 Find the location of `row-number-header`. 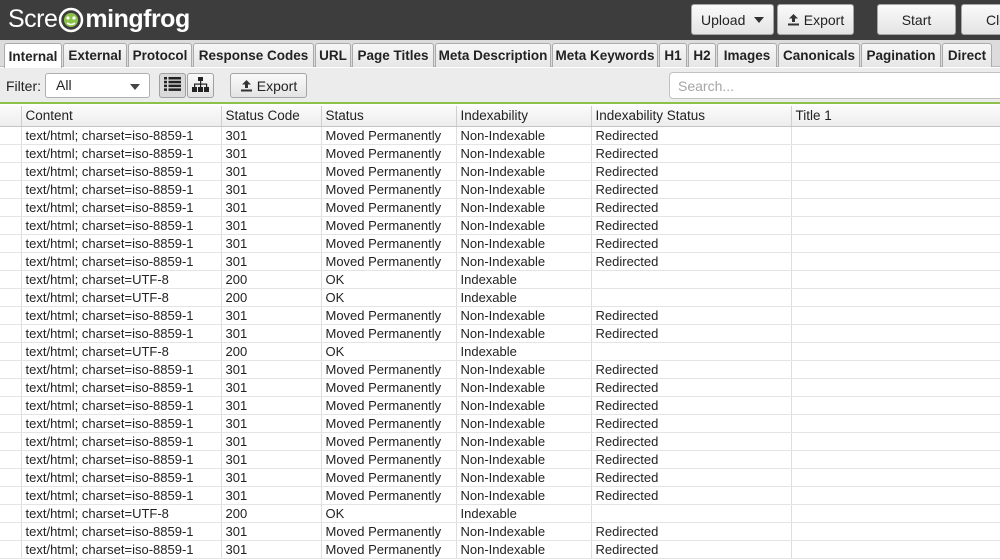

row-number-header is located at coordinates (11, 116).